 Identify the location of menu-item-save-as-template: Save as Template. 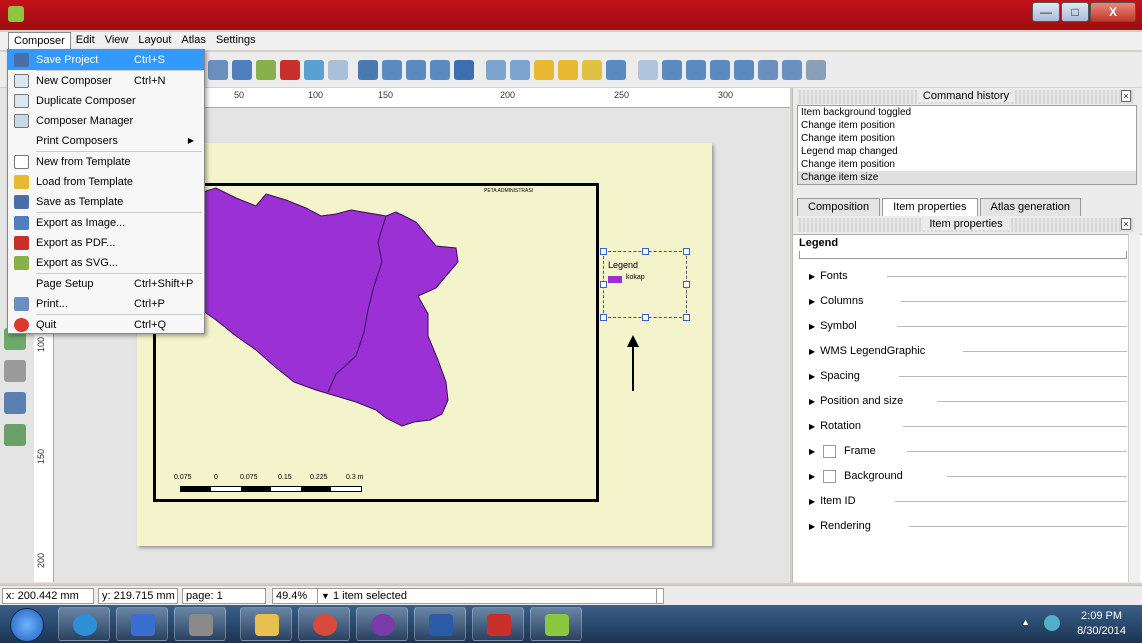
(106, 202).